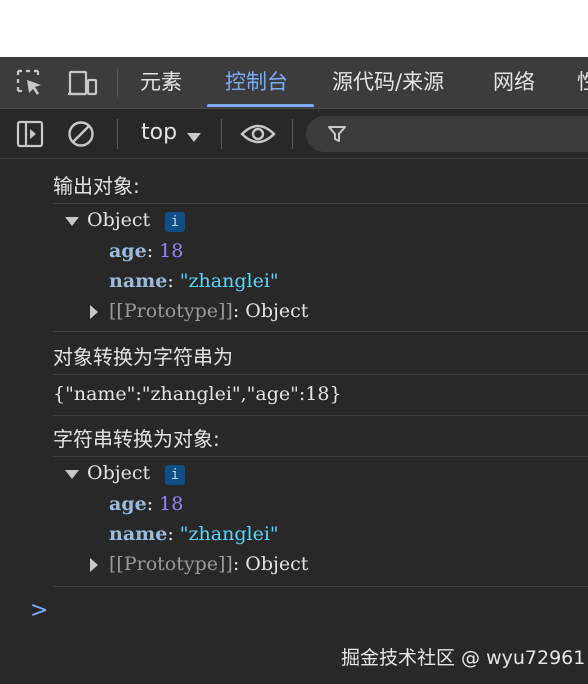 The height and width of the screenshot is (684, 588). I want to click on filter-icon, so click(337, 136).